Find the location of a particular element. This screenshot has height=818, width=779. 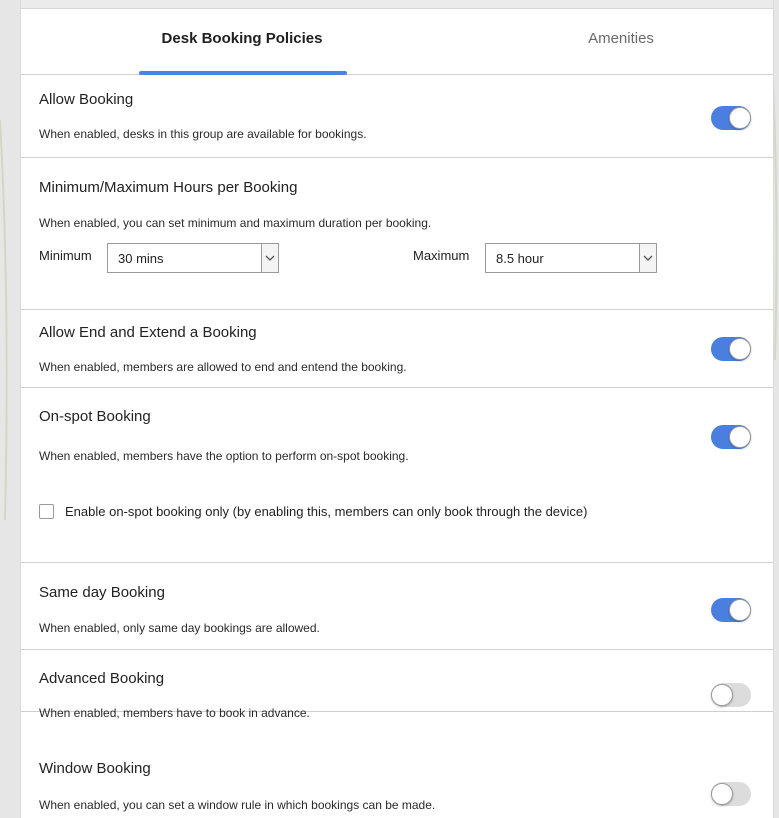

section-title: Same day Booking is located at coordinates (102, 592).